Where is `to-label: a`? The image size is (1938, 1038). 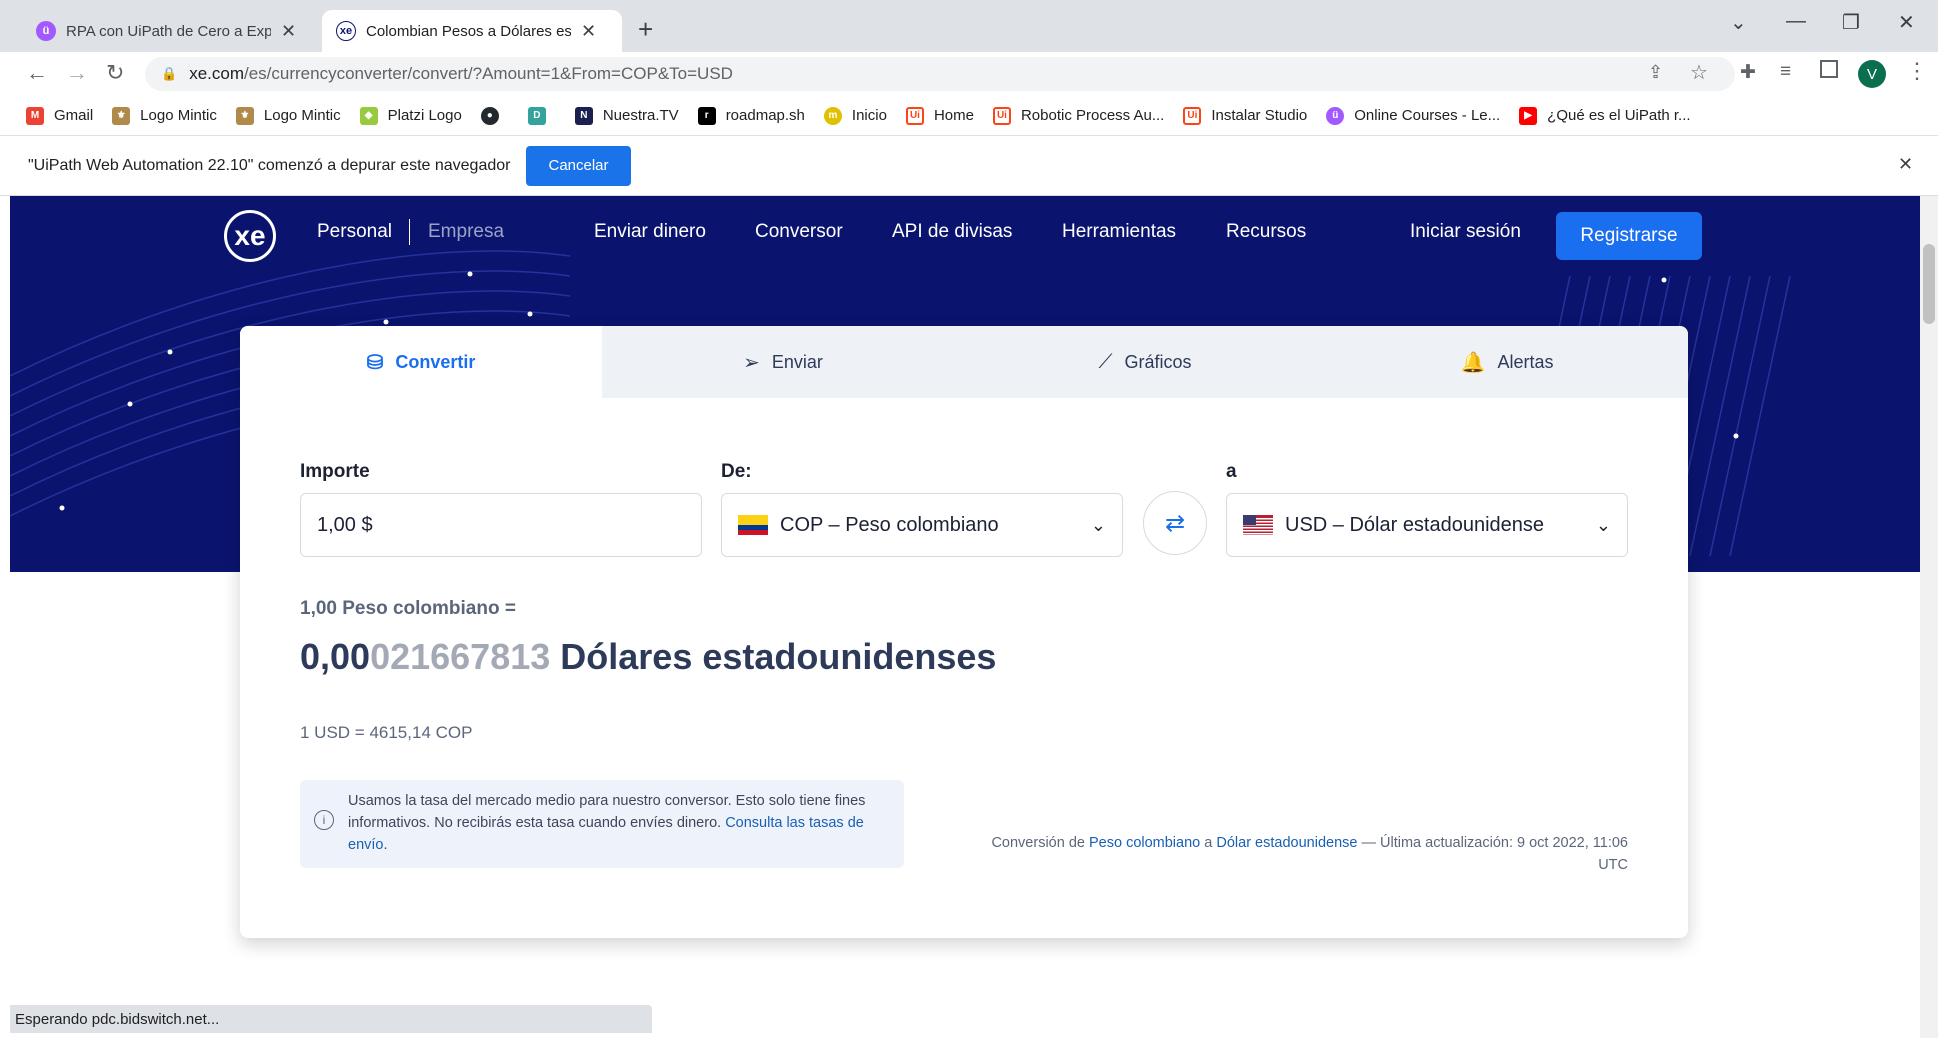 to-label: a is located at coordinates (1231, 471).